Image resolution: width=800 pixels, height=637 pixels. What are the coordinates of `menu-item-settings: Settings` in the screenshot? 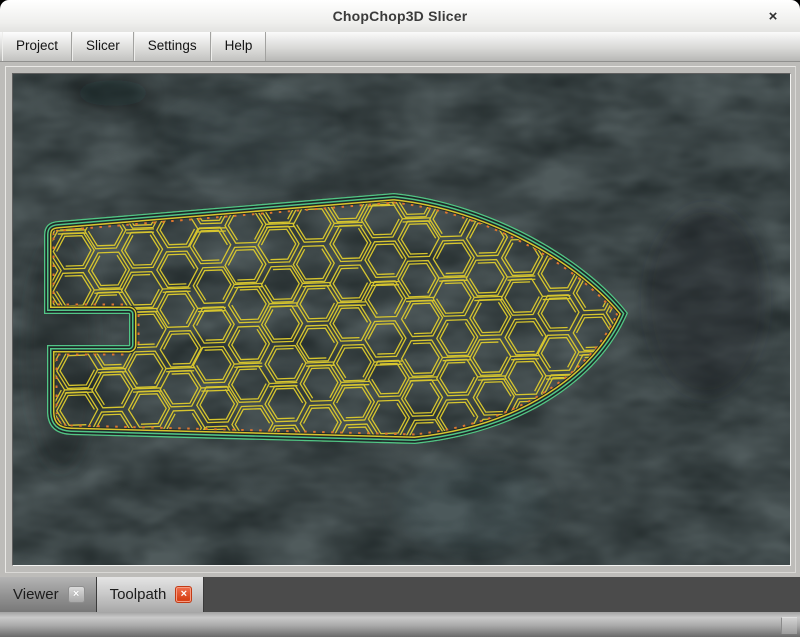 It's located at (172, 46).